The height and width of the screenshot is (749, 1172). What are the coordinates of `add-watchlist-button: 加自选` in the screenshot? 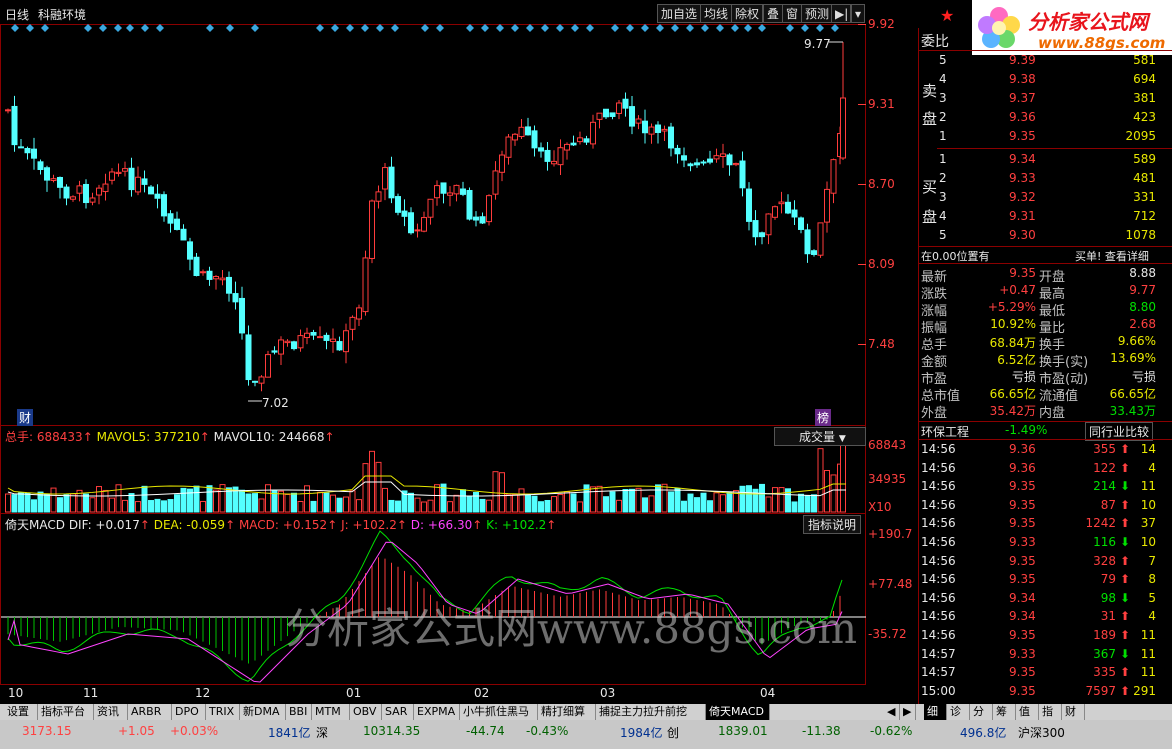 It's located at (679, 13).